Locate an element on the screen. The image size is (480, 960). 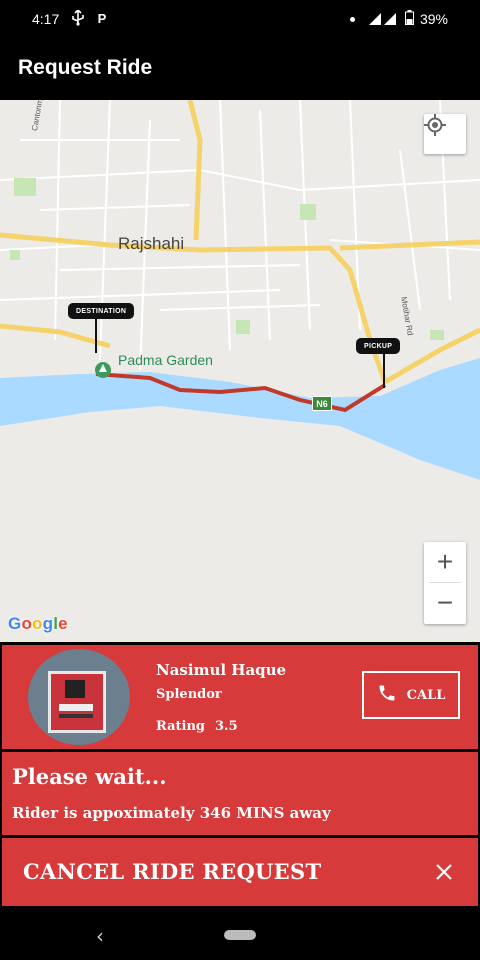
poi-label: Padma Garden is located at coordinates (165, 360).